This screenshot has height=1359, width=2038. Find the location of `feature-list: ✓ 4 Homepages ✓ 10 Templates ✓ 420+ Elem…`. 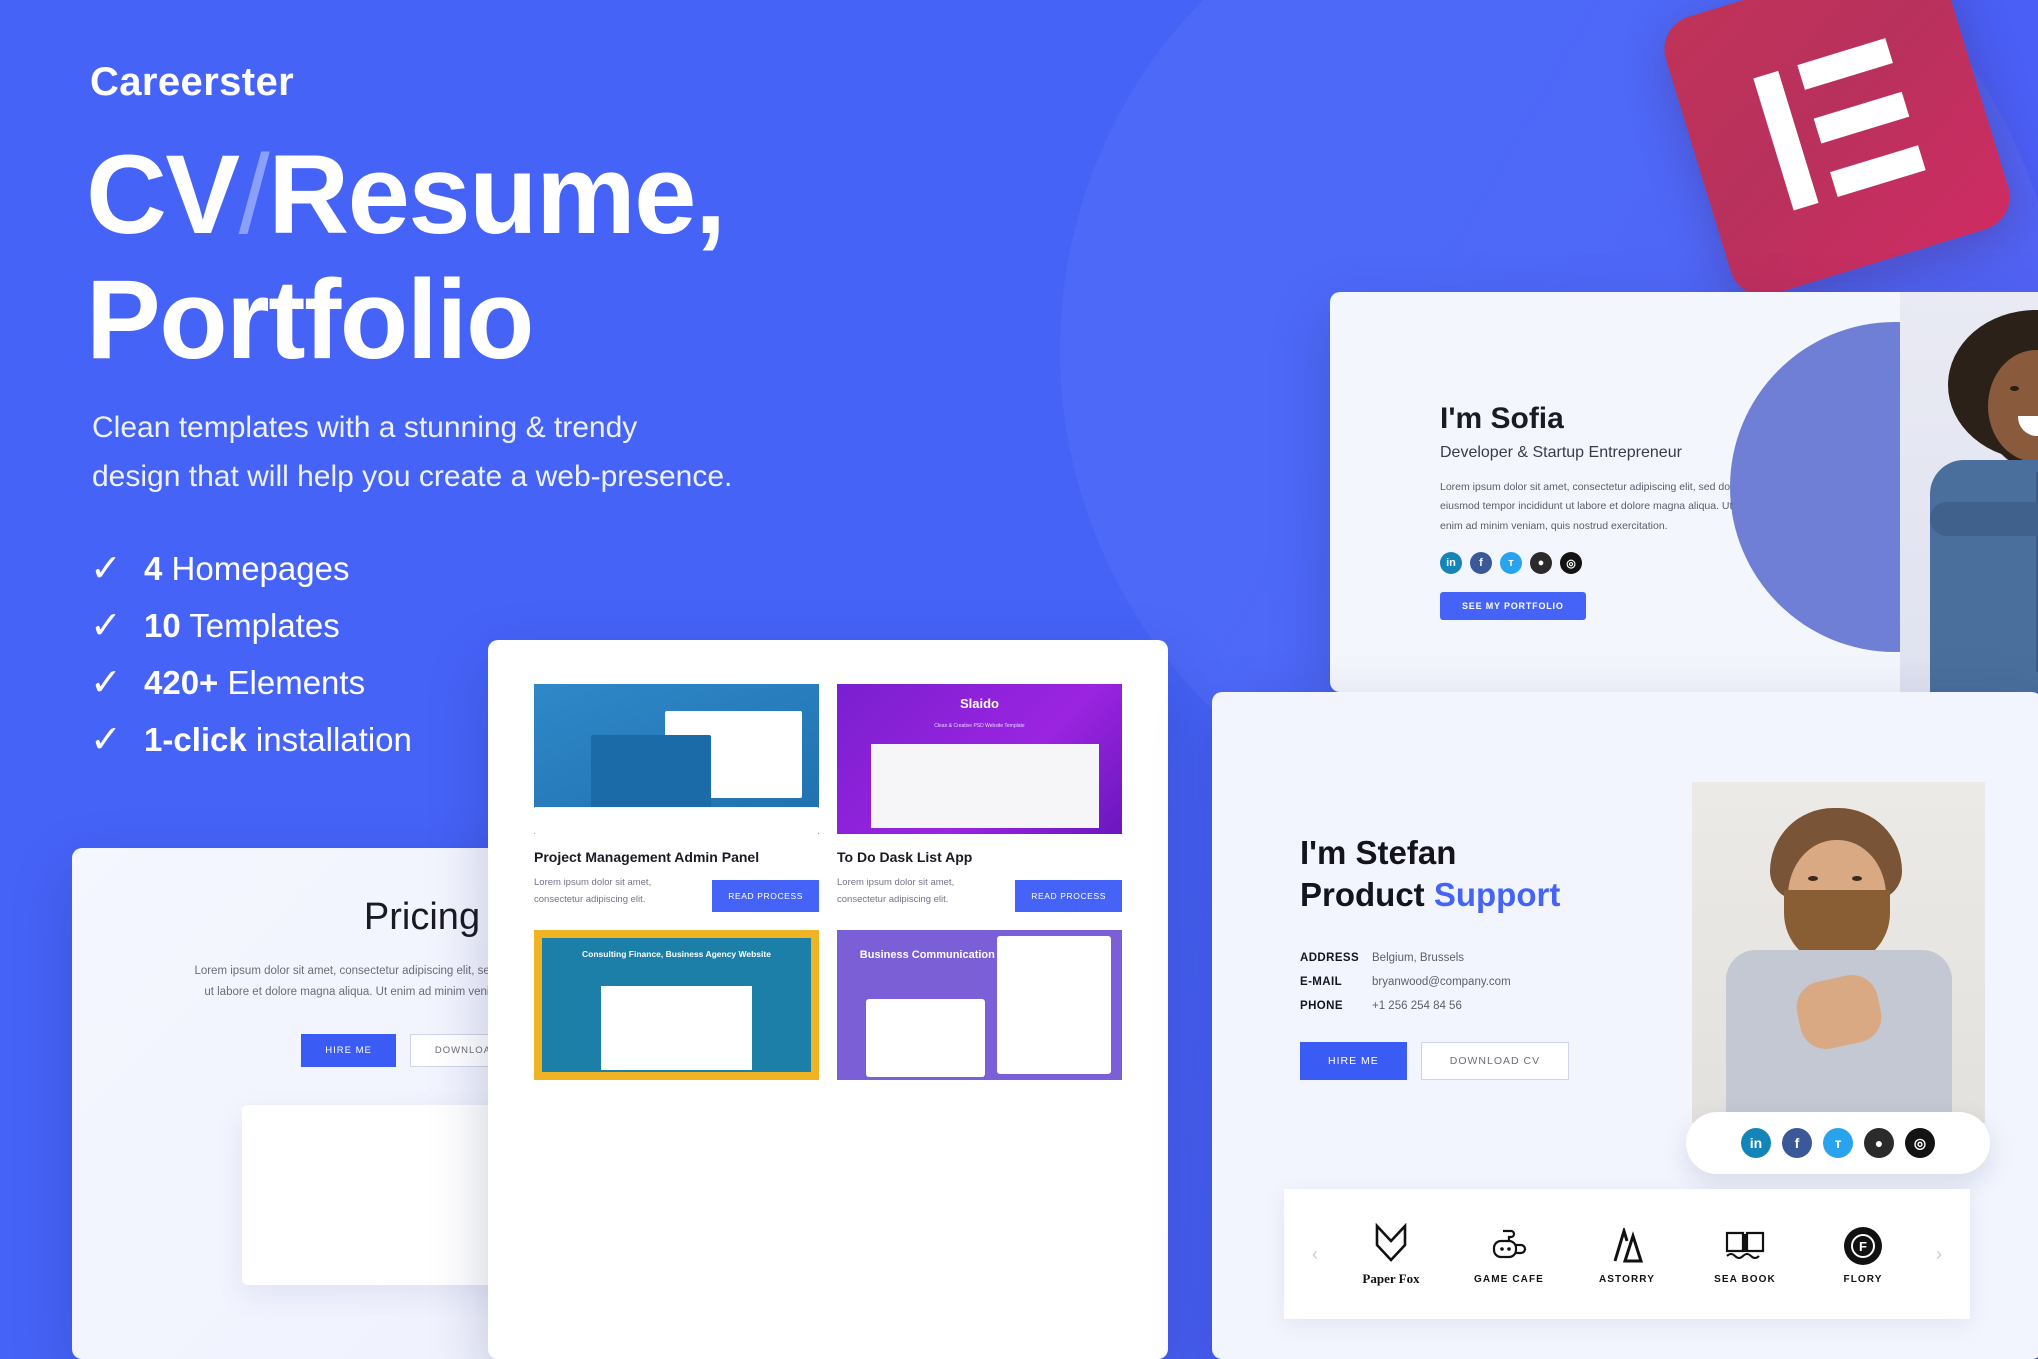

feature-list: ✓ 4 Homepages ✓ 10 Templates ✓ 420+ Elem… is located at coordinates (251, 654).